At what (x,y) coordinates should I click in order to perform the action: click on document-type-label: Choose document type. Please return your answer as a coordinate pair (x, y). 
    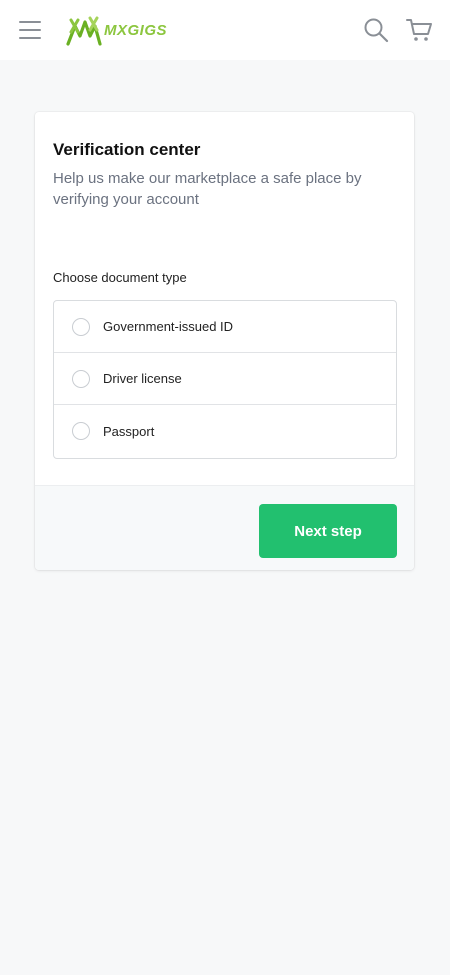
    Looking at the image, I should click on (120, 277).